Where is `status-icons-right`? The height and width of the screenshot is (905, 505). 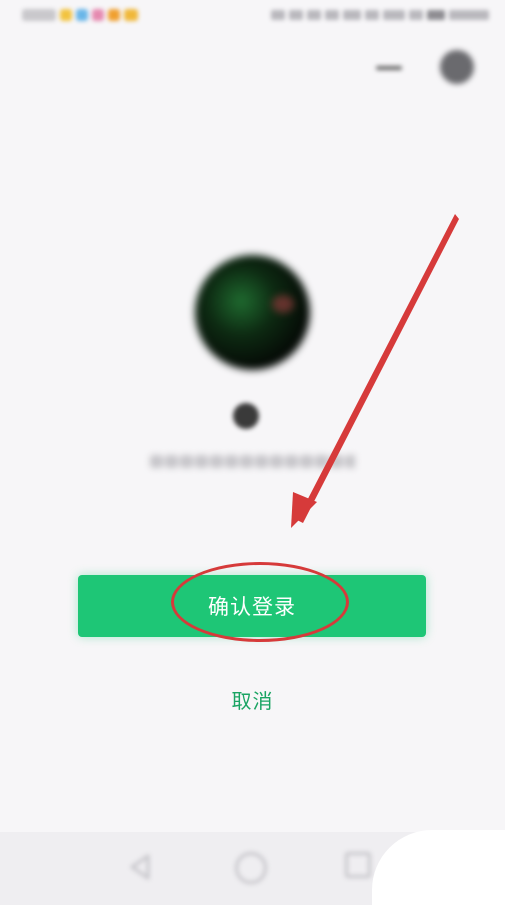
status-icons-right is located at coordinates (359, 15).